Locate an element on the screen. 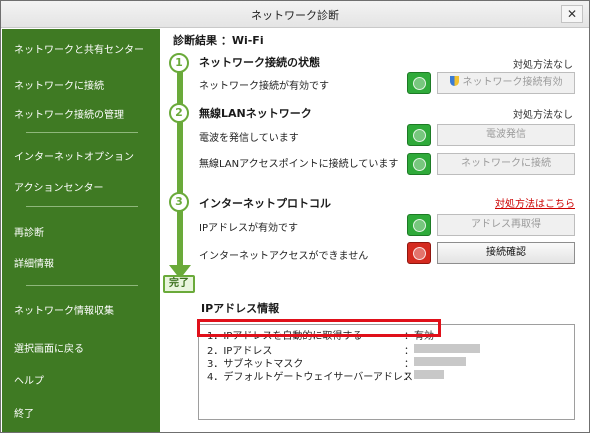  sad-face-icon is located at coordinates (419, 253).